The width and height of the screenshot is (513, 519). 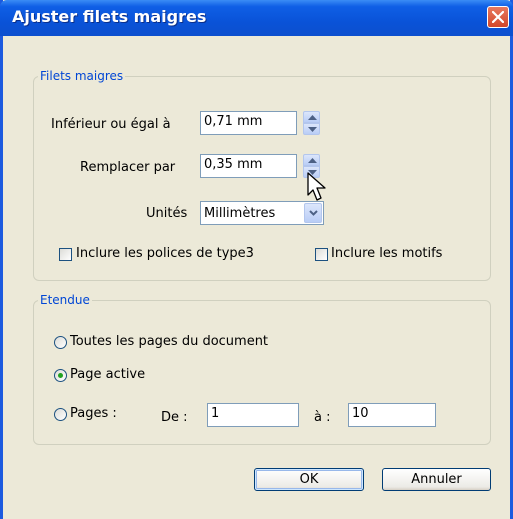 I want to click on replace-with-label: Remplacer par, so click(x=128, y=167).